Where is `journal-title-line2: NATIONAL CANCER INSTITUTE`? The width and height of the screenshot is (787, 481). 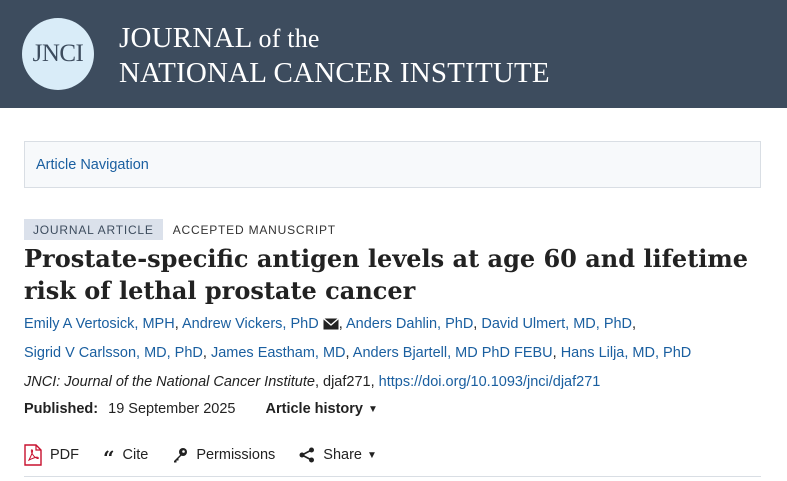 journal-title-line2: NATIONAL CANCER INSTITUTE is located at coordinates (334, 73).